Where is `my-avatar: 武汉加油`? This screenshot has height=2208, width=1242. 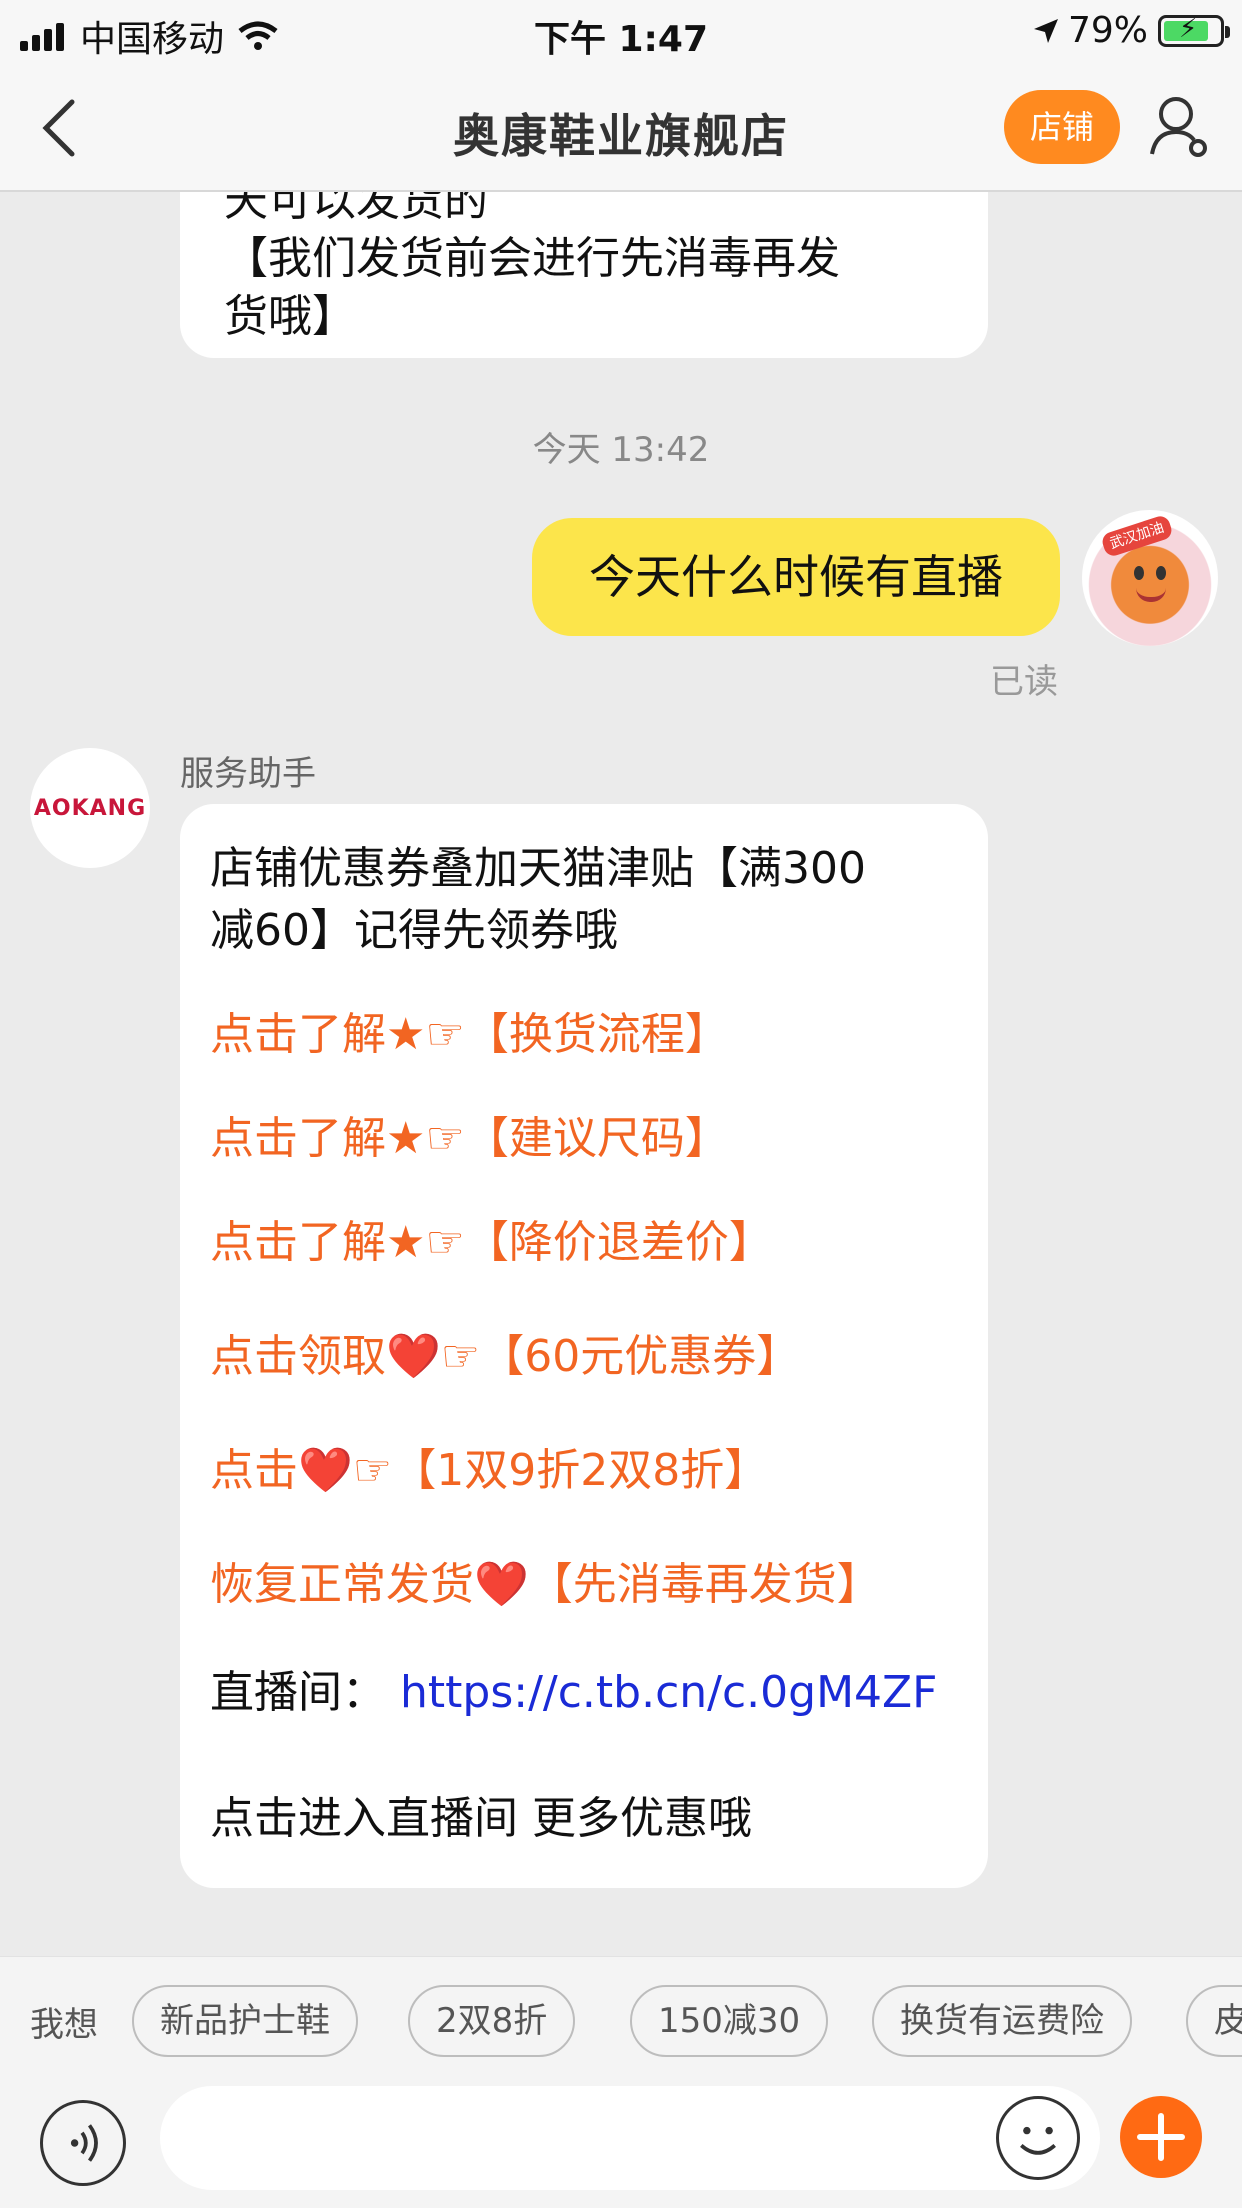 my-avatar: 武汉加油 is located at coordinates (1150, 578).